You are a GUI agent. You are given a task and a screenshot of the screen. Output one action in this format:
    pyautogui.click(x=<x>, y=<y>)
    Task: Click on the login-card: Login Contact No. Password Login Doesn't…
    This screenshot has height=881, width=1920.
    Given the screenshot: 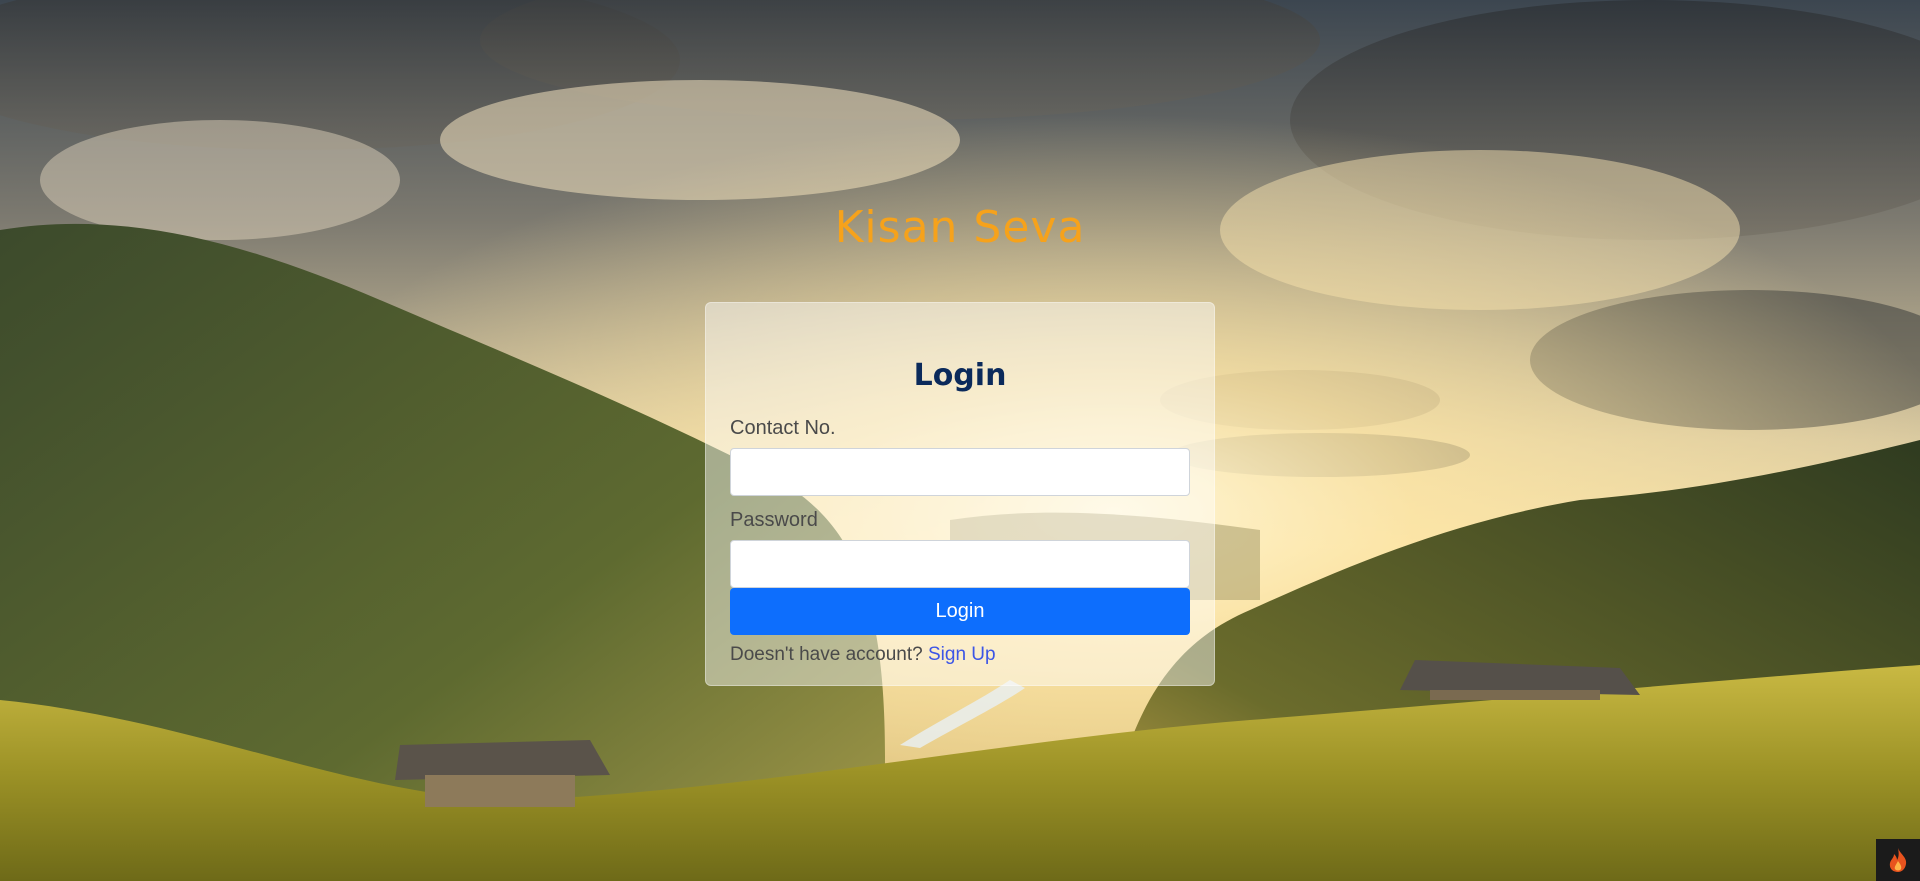 What is the action you would take?
    pyautogui.click(x=960, y=494)
    